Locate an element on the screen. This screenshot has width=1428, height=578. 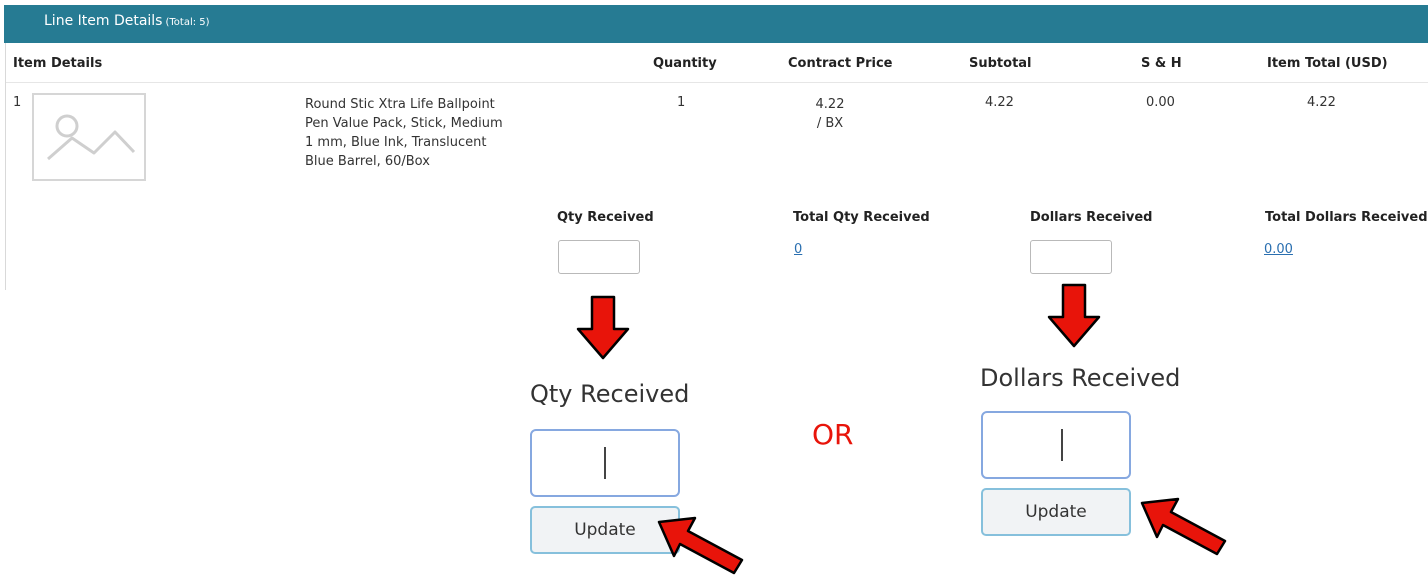
col-quantity: Quantity is located at coordinates (685, 63).